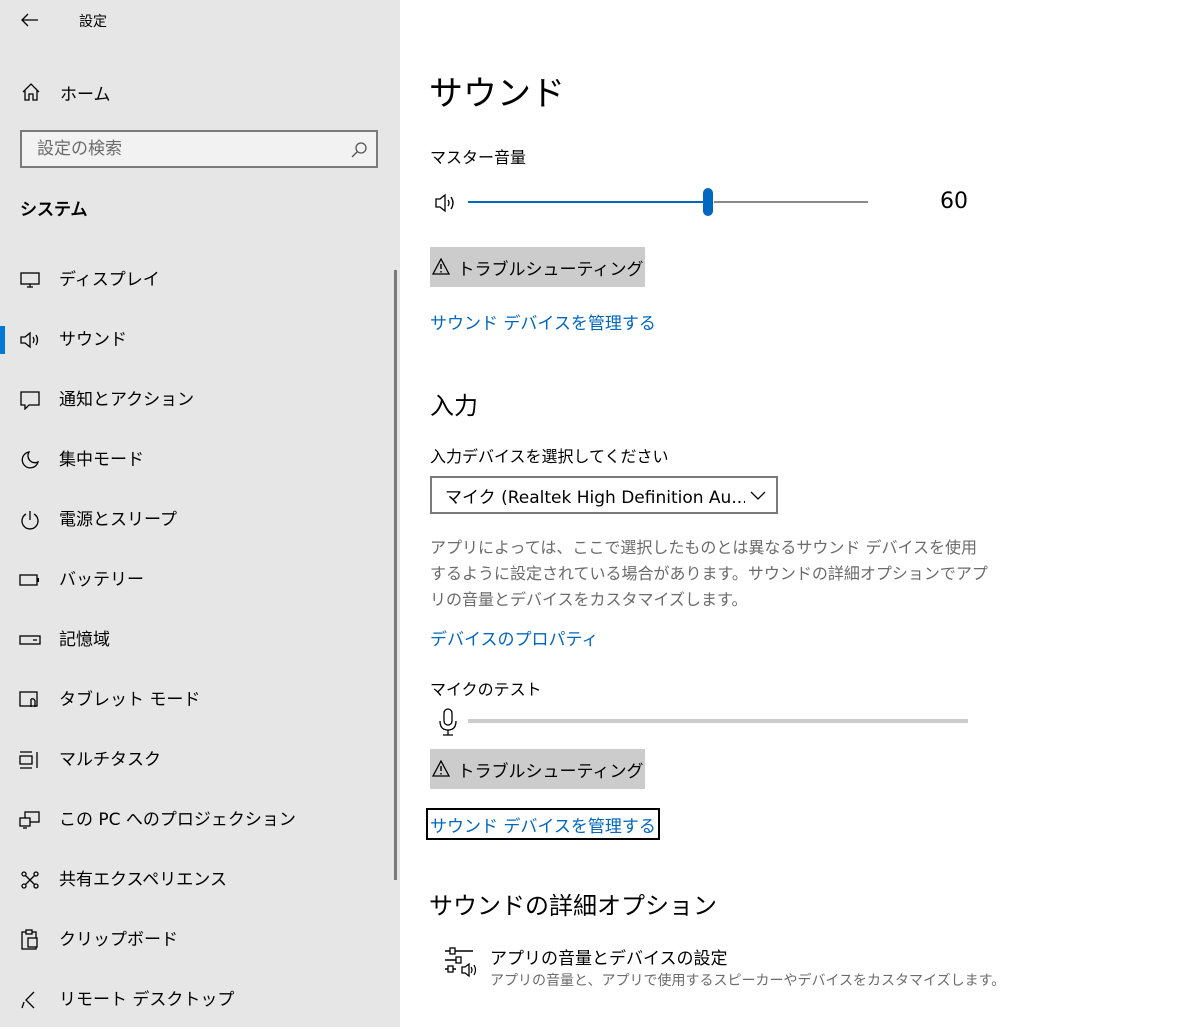 The height and width of the screenshot is (1030, 1186). Describe the element at coordinates (30, 700) in the screenshot. I see `tablet-icon` at that location.